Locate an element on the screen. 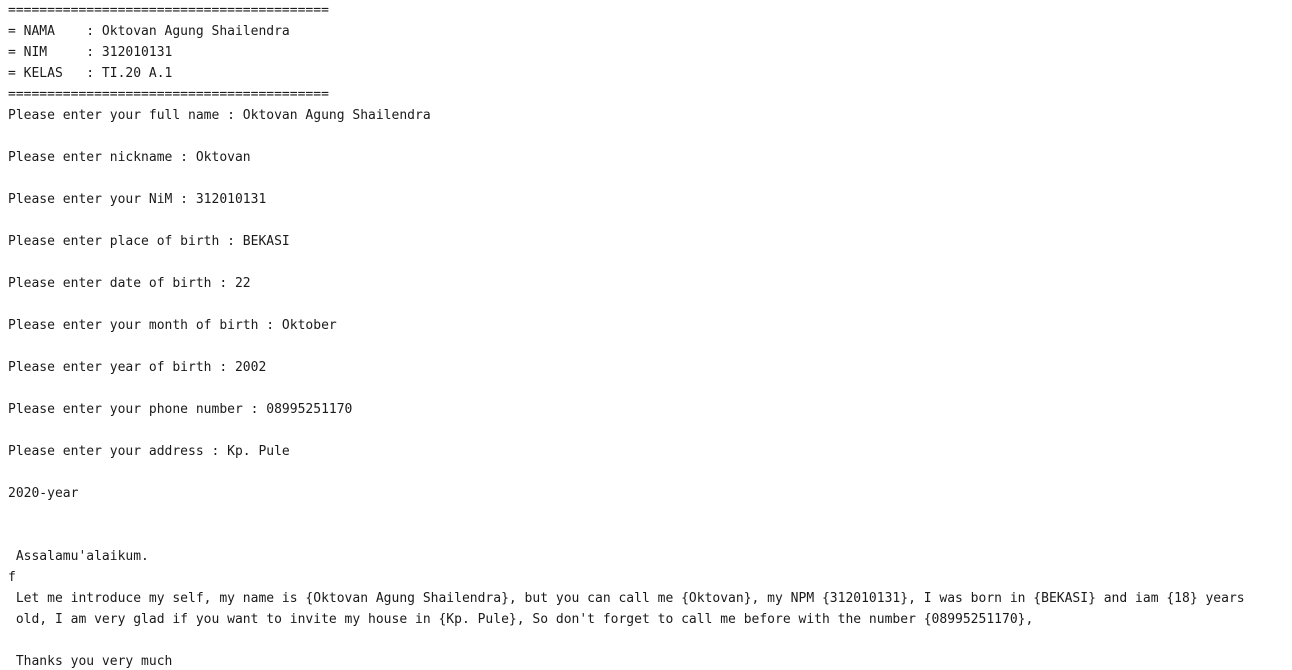 The width and height of the screenshot is (1292, 670). header-kelas: = KELAS : TI.20 A.1 is located at coordinates (90, 73).